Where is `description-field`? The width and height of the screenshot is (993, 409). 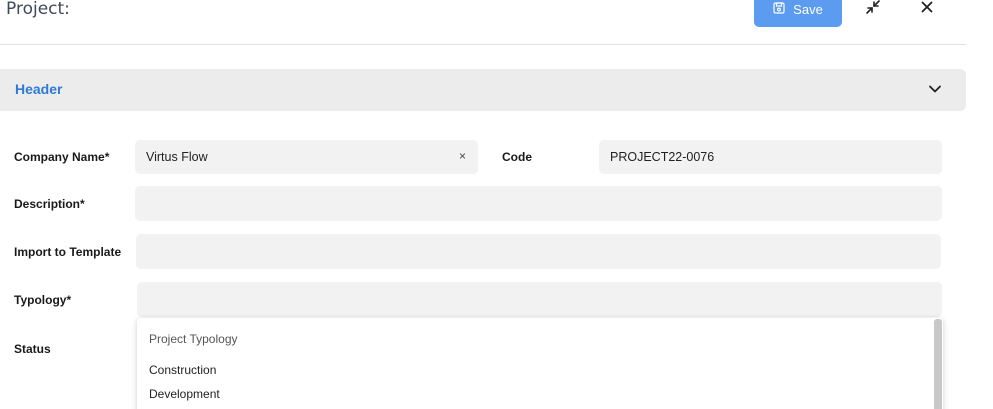 description-field is located at coordinates (538, 203).